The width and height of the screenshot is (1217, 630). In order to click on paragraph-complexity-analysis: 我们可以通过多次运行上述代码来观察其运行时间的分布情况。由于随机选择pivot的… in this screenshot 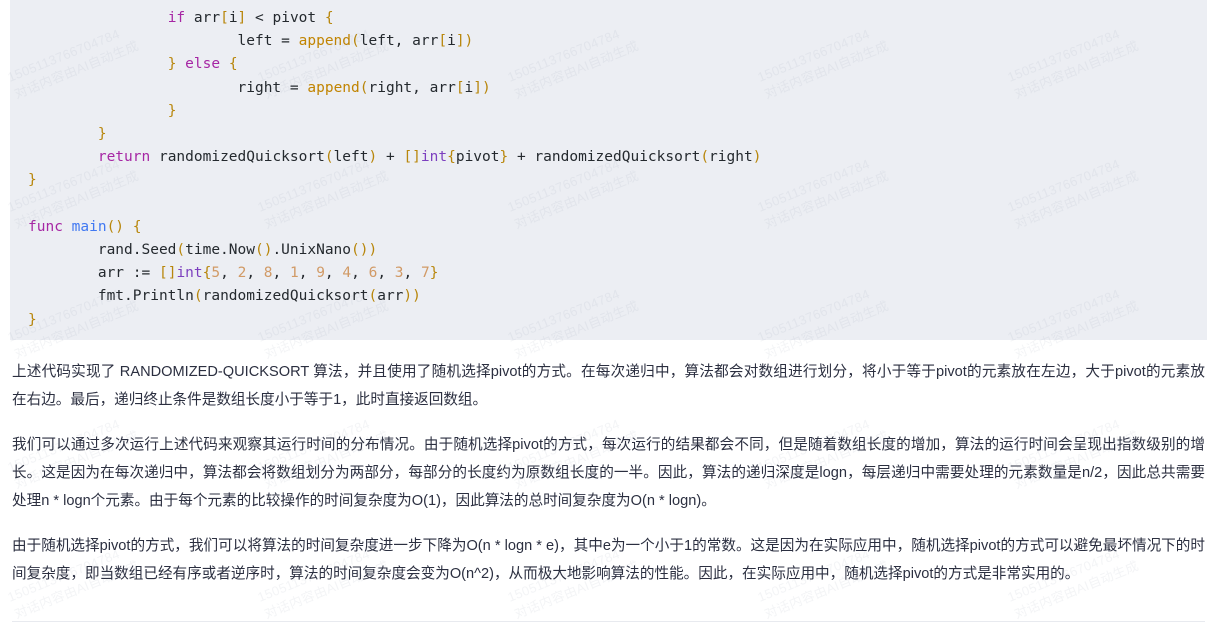, I will do `click(608, 473)`.